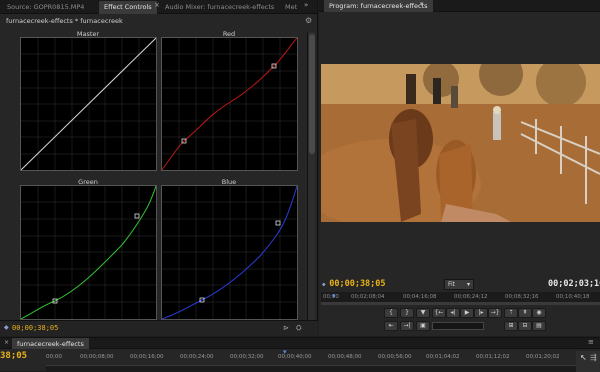 The height and width of the screenshot is (372, 600). What do you see at coordinates (467, 313) in the screenshot?
I see `play-button: ▶` at bounding box center [467, 313].